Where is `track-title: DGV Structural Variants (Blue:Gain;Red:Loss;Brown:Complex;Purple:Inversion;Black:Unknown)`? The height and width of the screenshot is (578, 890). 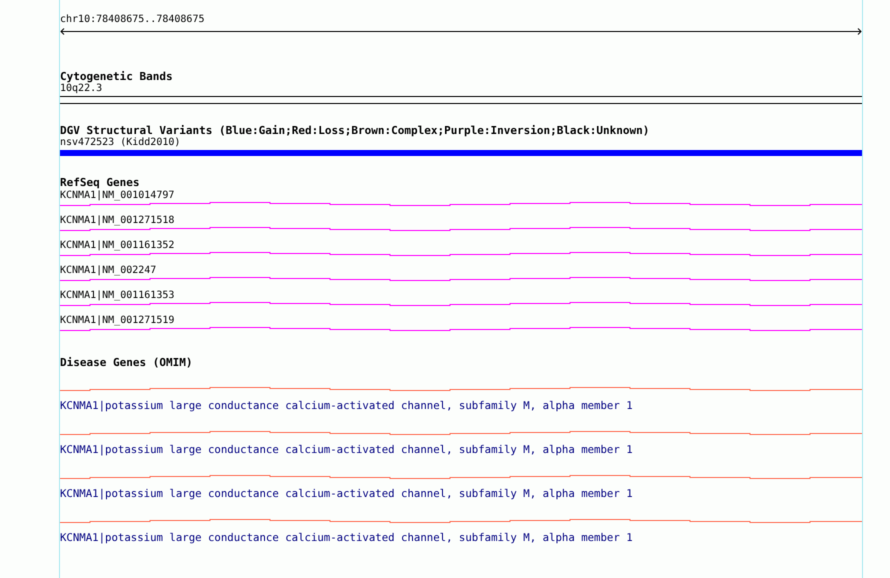 track-title: DGV Structural Variants (Blue:Gain;Red:Loss;Brown:Complex;Purple:Inversion;Black:Unknown) is located at coordinates (355, 131).